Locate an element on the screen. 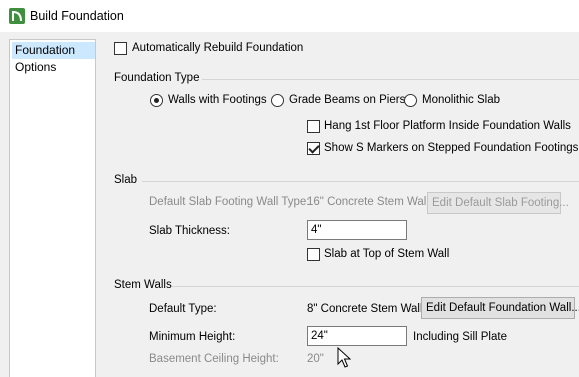 The height and width of the screenshot is (377, 579). walls-with-footings-radio is located at coordinates (156, 100).